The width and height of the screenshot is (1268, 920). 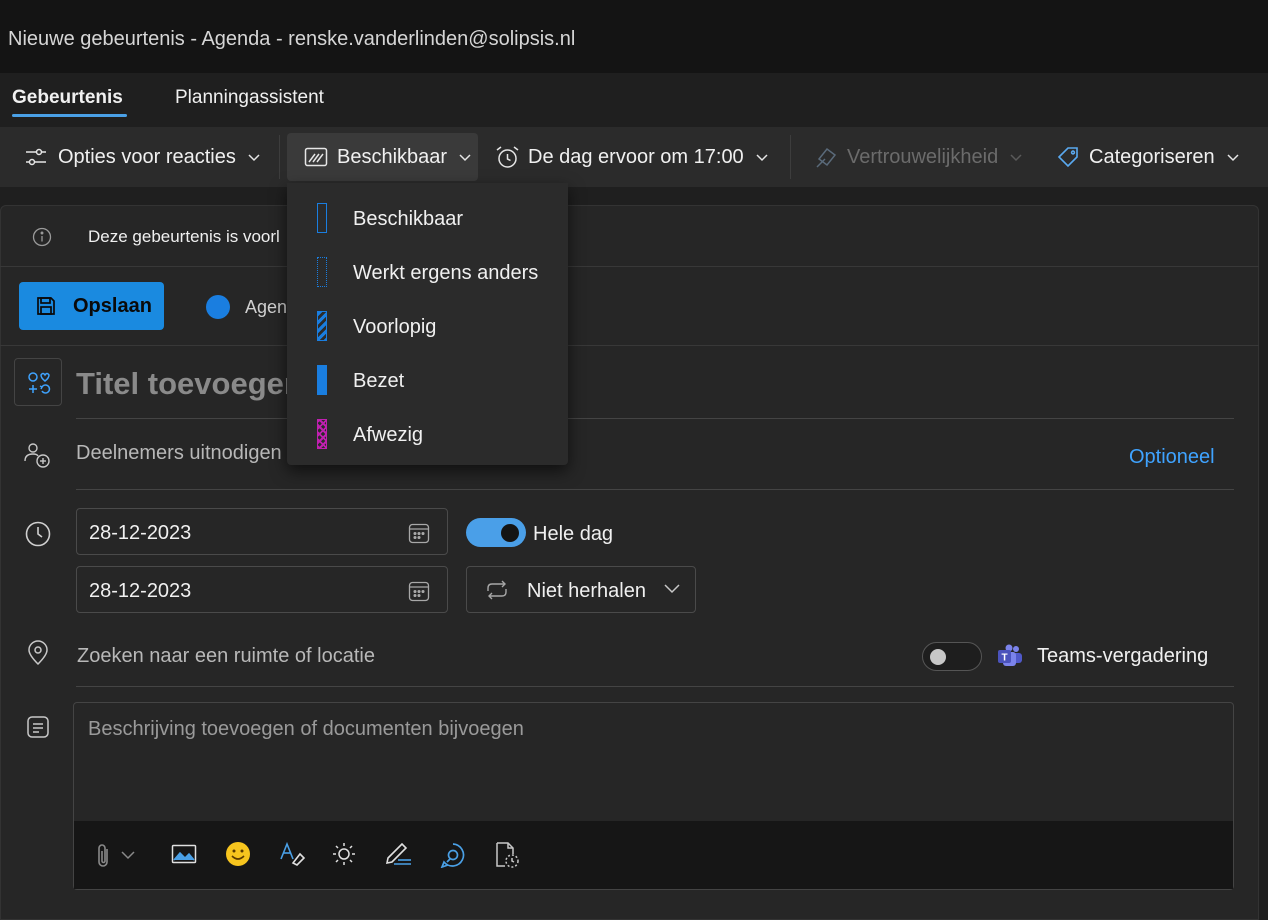 What do you see at coordinates (923, 156) in the screenshot?
I see `privacy-label: Vertrouwelijkheid` at bounding box center [923, 156].